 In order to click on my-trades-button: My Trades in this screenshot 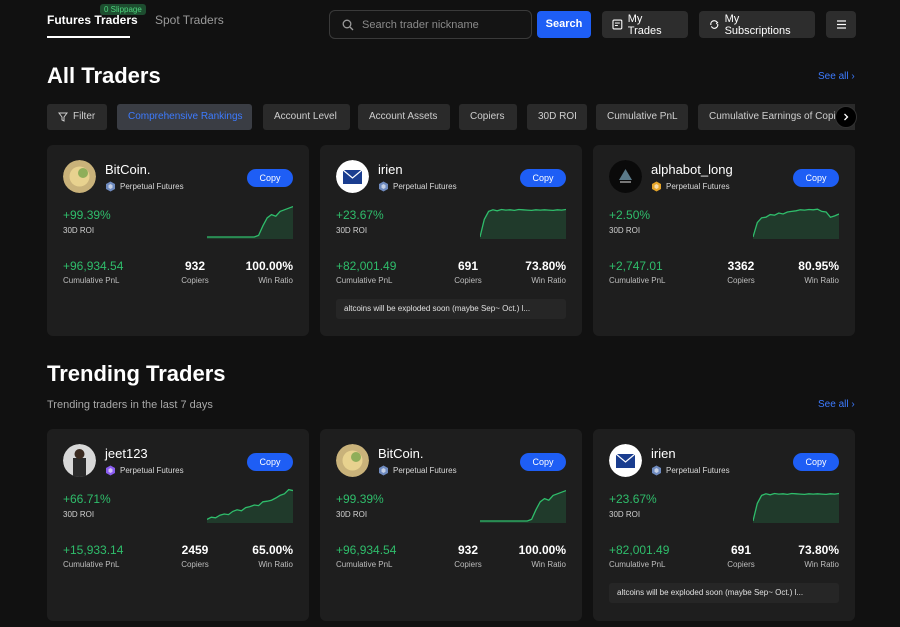, I will do `click(645, 24)`.